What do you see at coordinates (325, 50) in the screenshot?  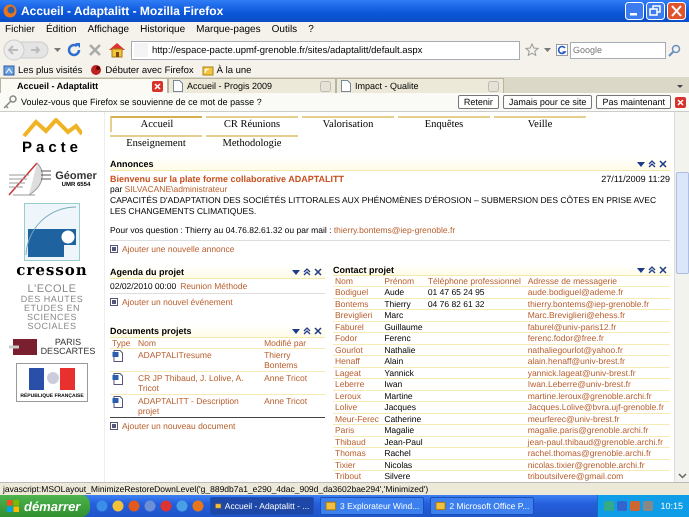 I see `address-field: http://espace-pacte.upmf-grenoble.fr/sites/adaptalitt/default.aspx` at bounding box center [325, 50].